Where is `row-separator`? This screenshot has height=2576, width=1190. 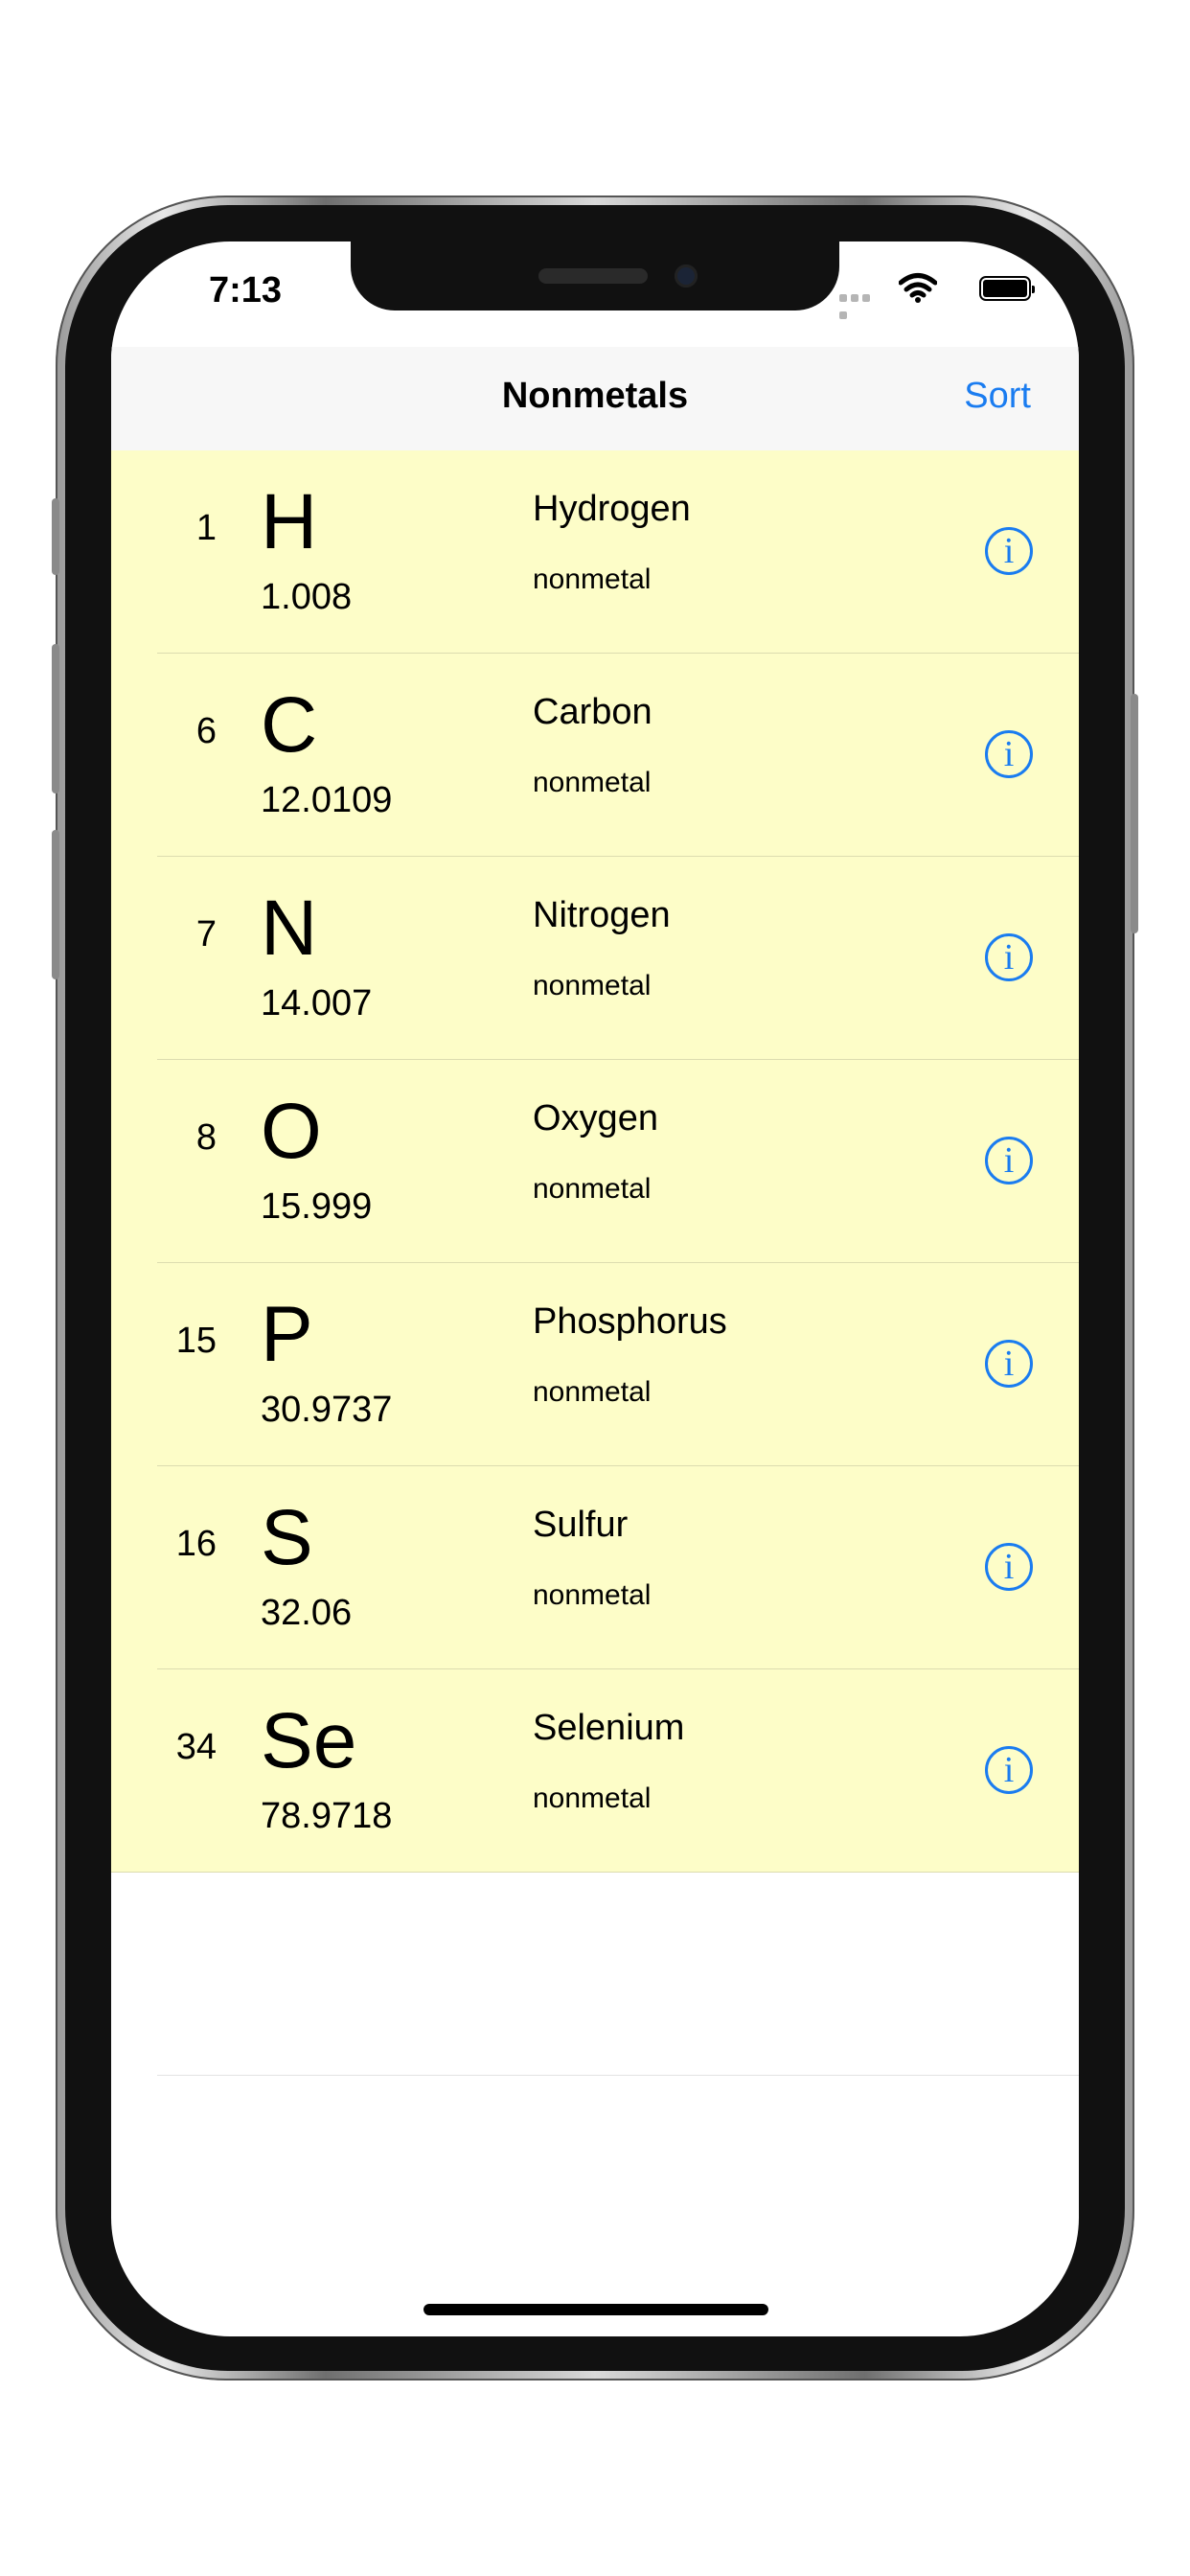 row-separator is located at coordinates (618, 2075).